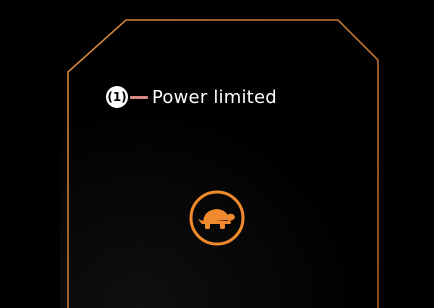 The width and height of the screenshot is (434, 308). I want to click on turtle-icon, so click(217, 218).